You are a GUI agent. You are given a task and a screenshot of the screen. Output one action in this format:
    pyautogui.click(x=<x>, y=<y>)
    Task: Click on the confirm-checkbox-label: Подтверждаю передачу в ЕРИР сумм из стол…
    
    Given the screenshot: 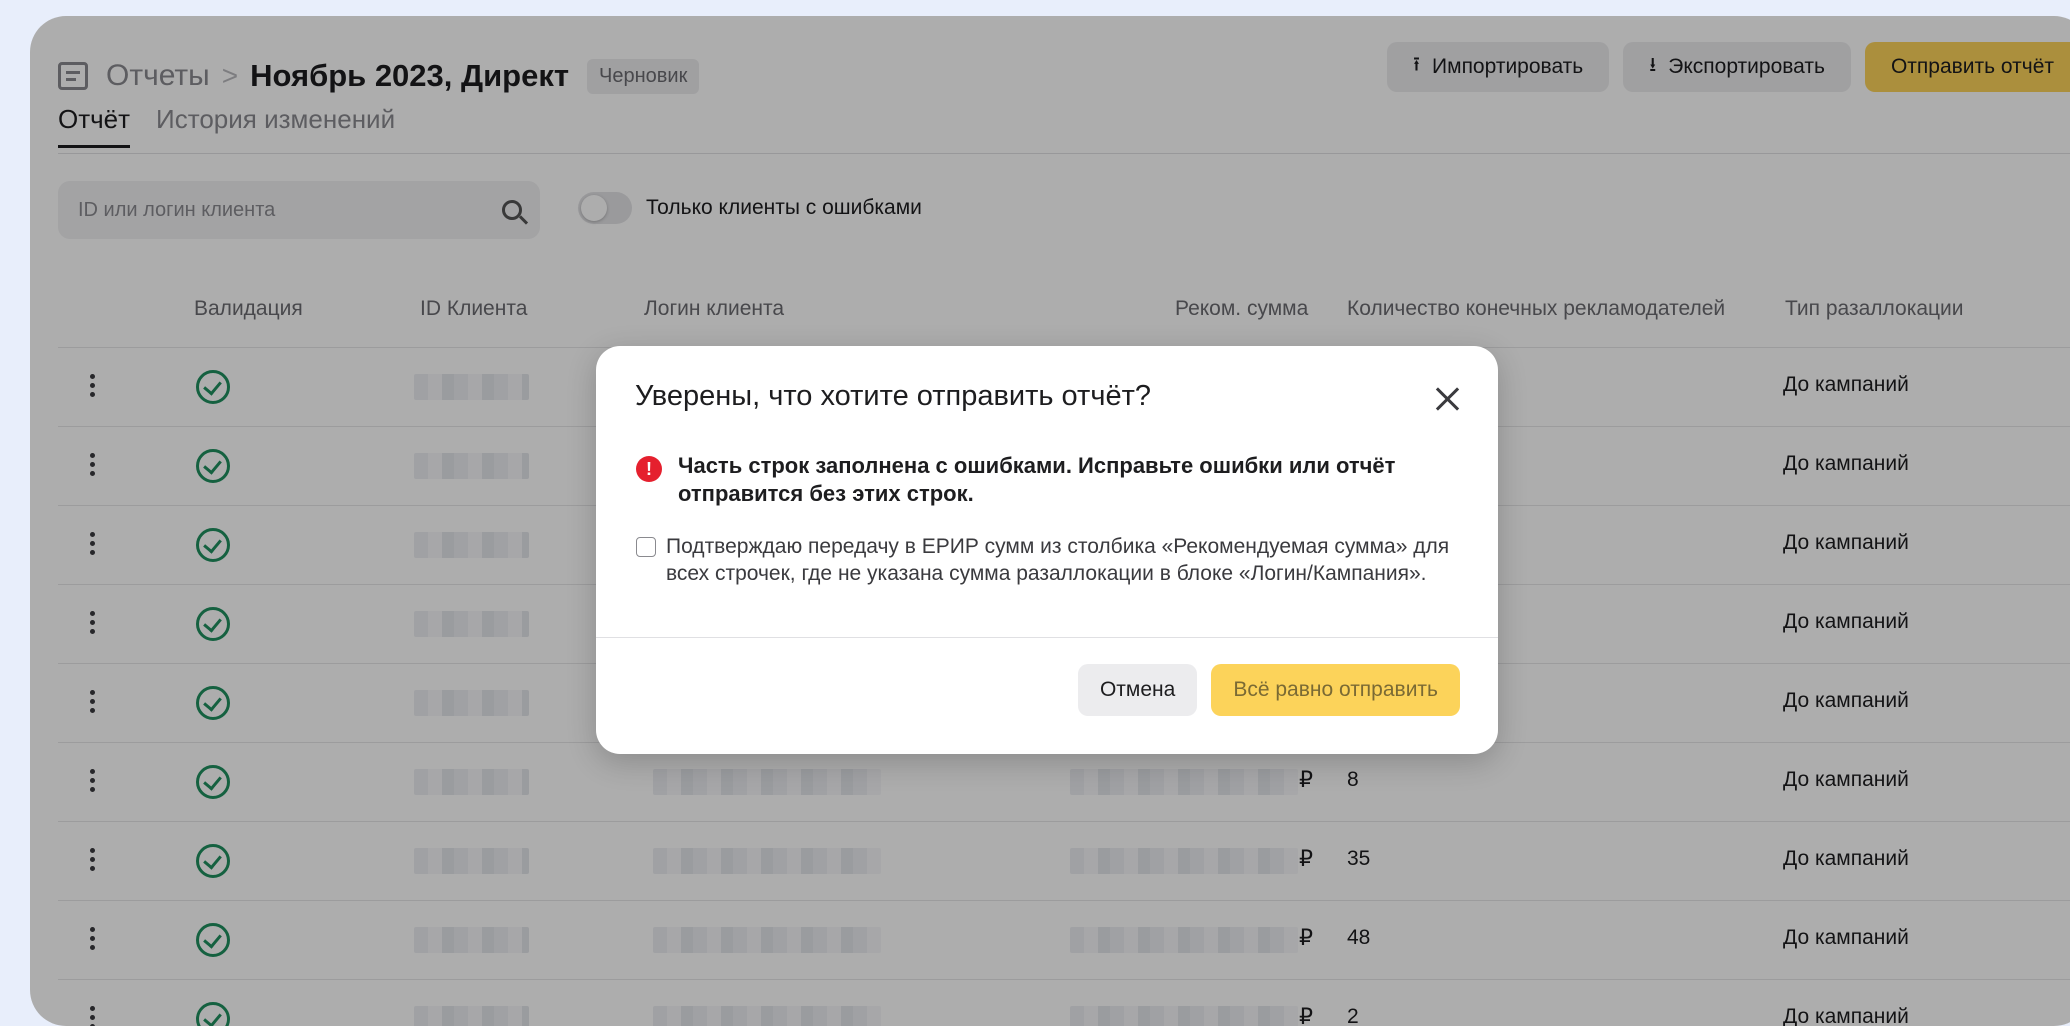 What is the action you would take?
    pyautogui.click(x=1066, y=560)
    